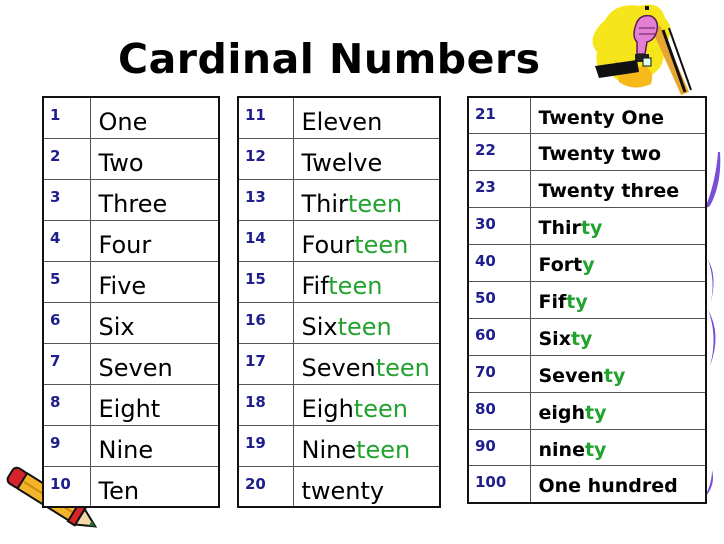  I want to click on word-cell: eighty, so click(618, 410).